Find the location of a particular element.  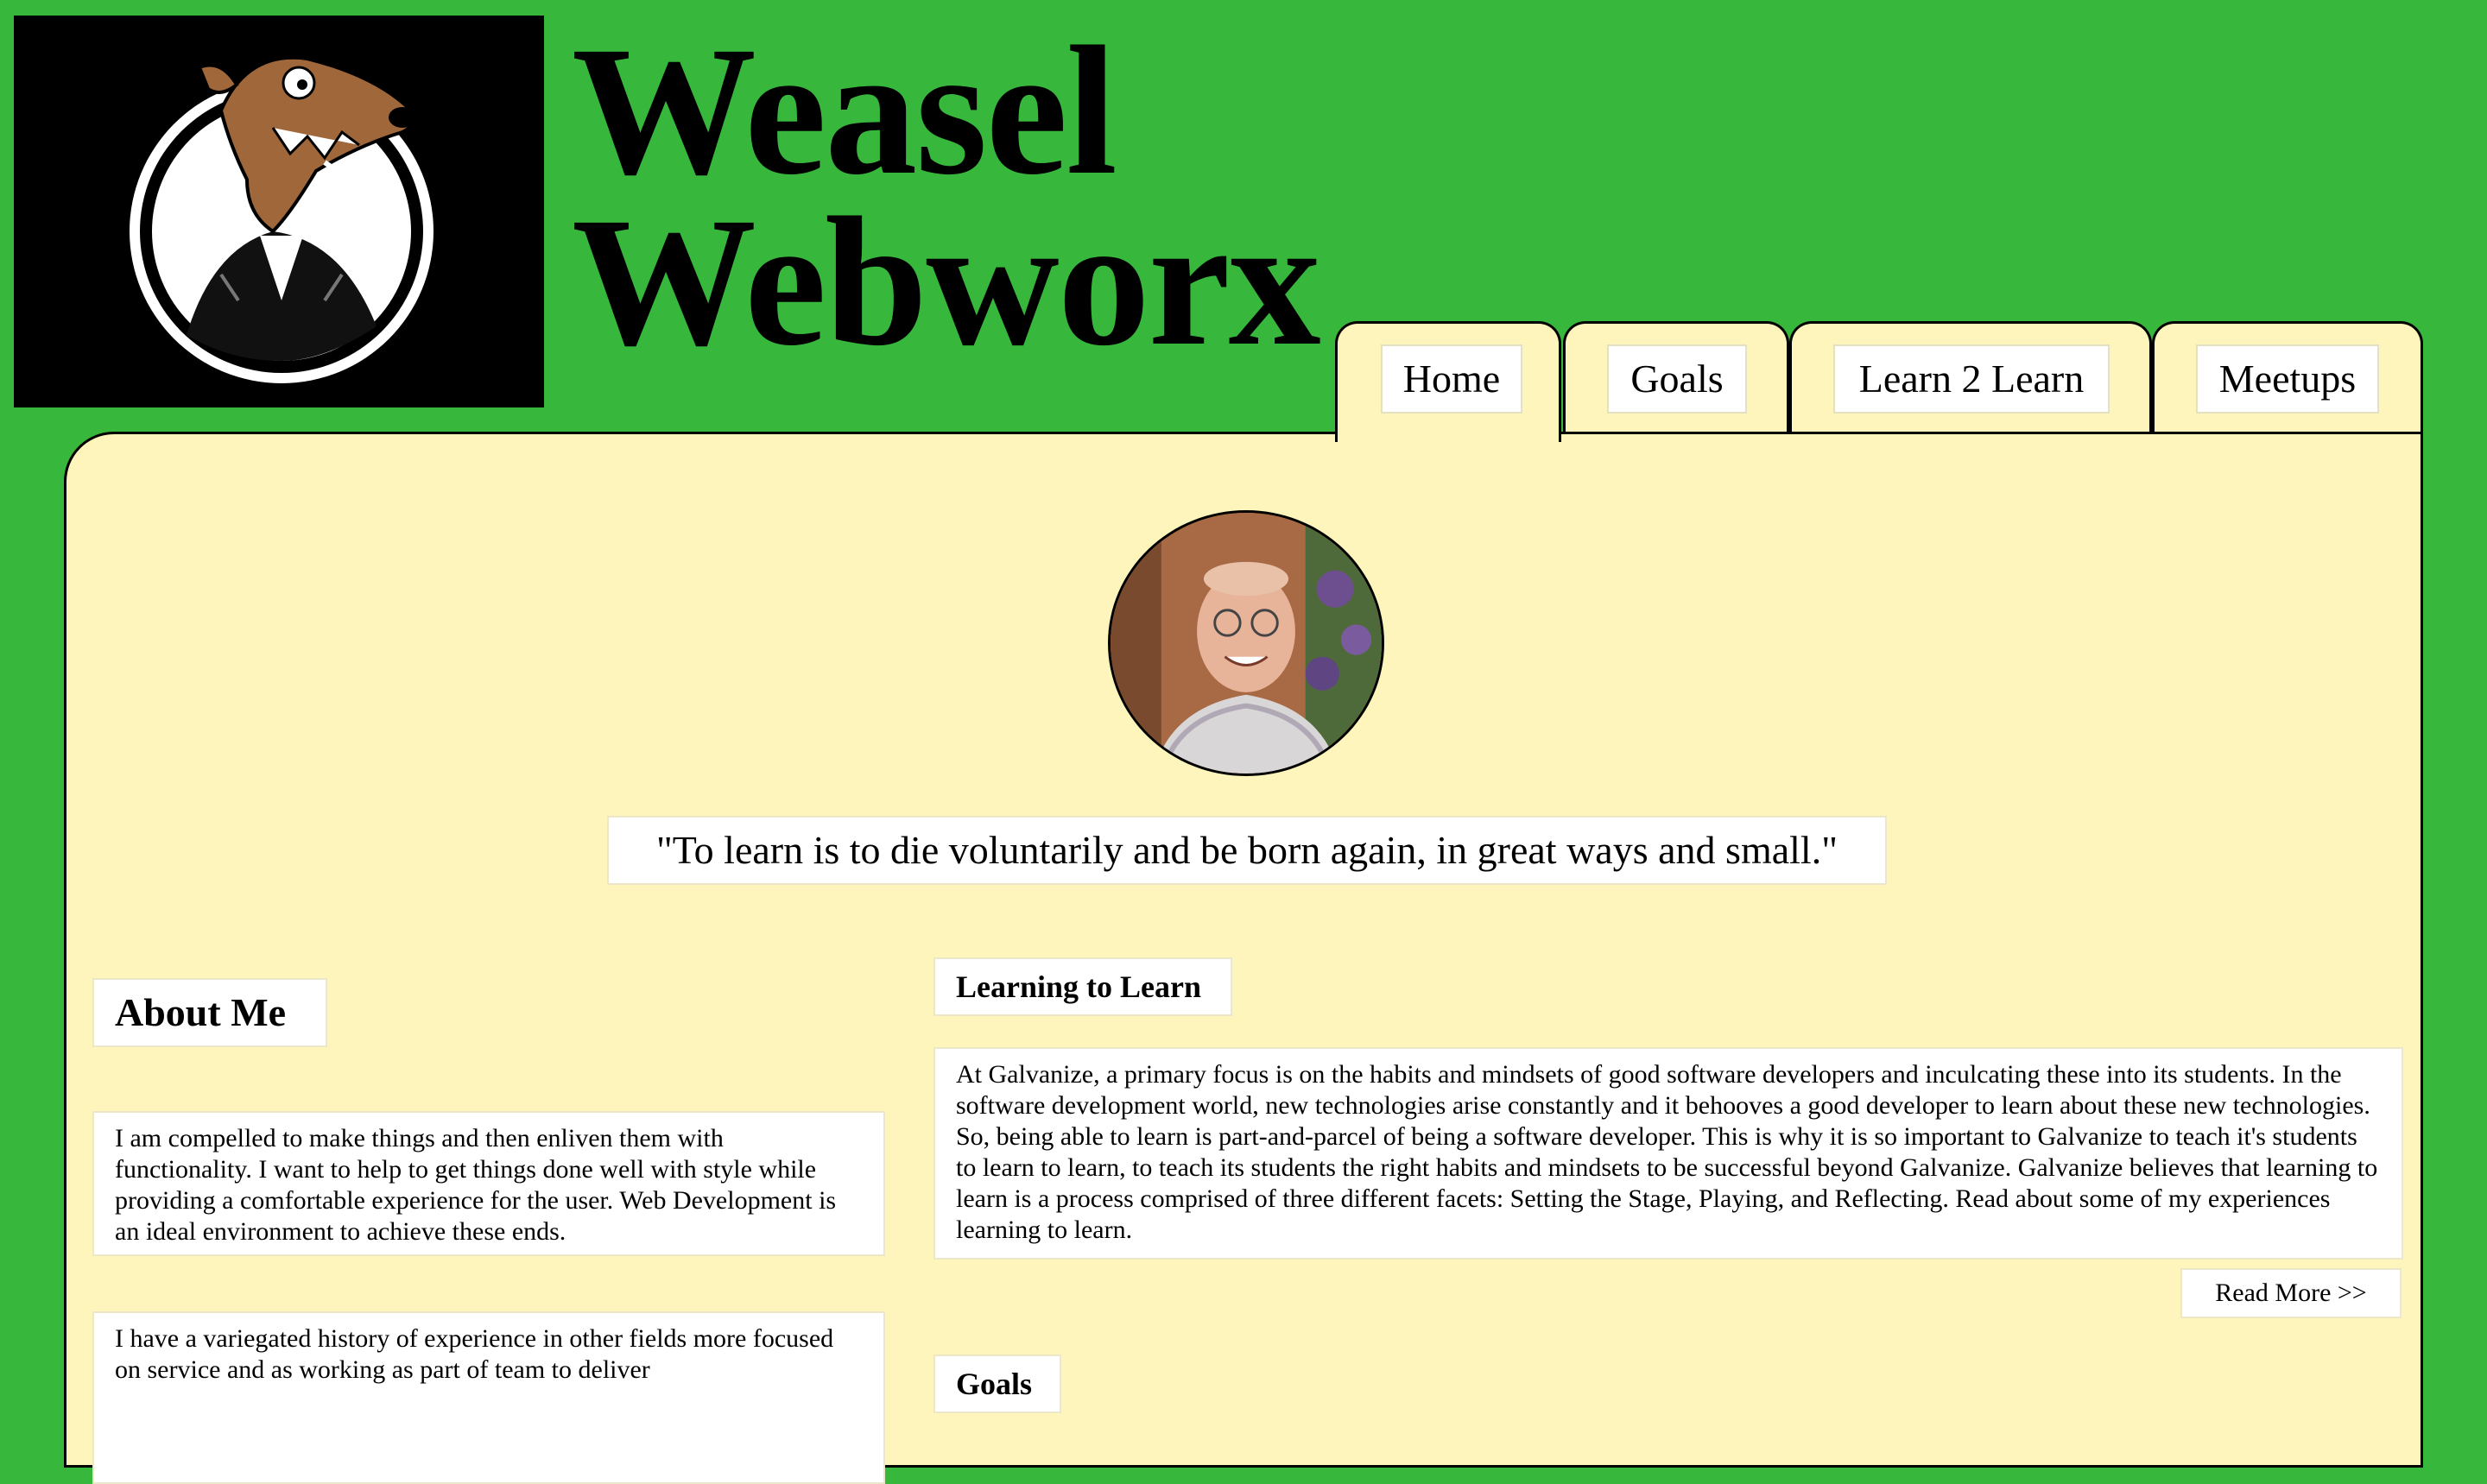

tab-goals-label: Goals is located at coordinates (1677, 379).